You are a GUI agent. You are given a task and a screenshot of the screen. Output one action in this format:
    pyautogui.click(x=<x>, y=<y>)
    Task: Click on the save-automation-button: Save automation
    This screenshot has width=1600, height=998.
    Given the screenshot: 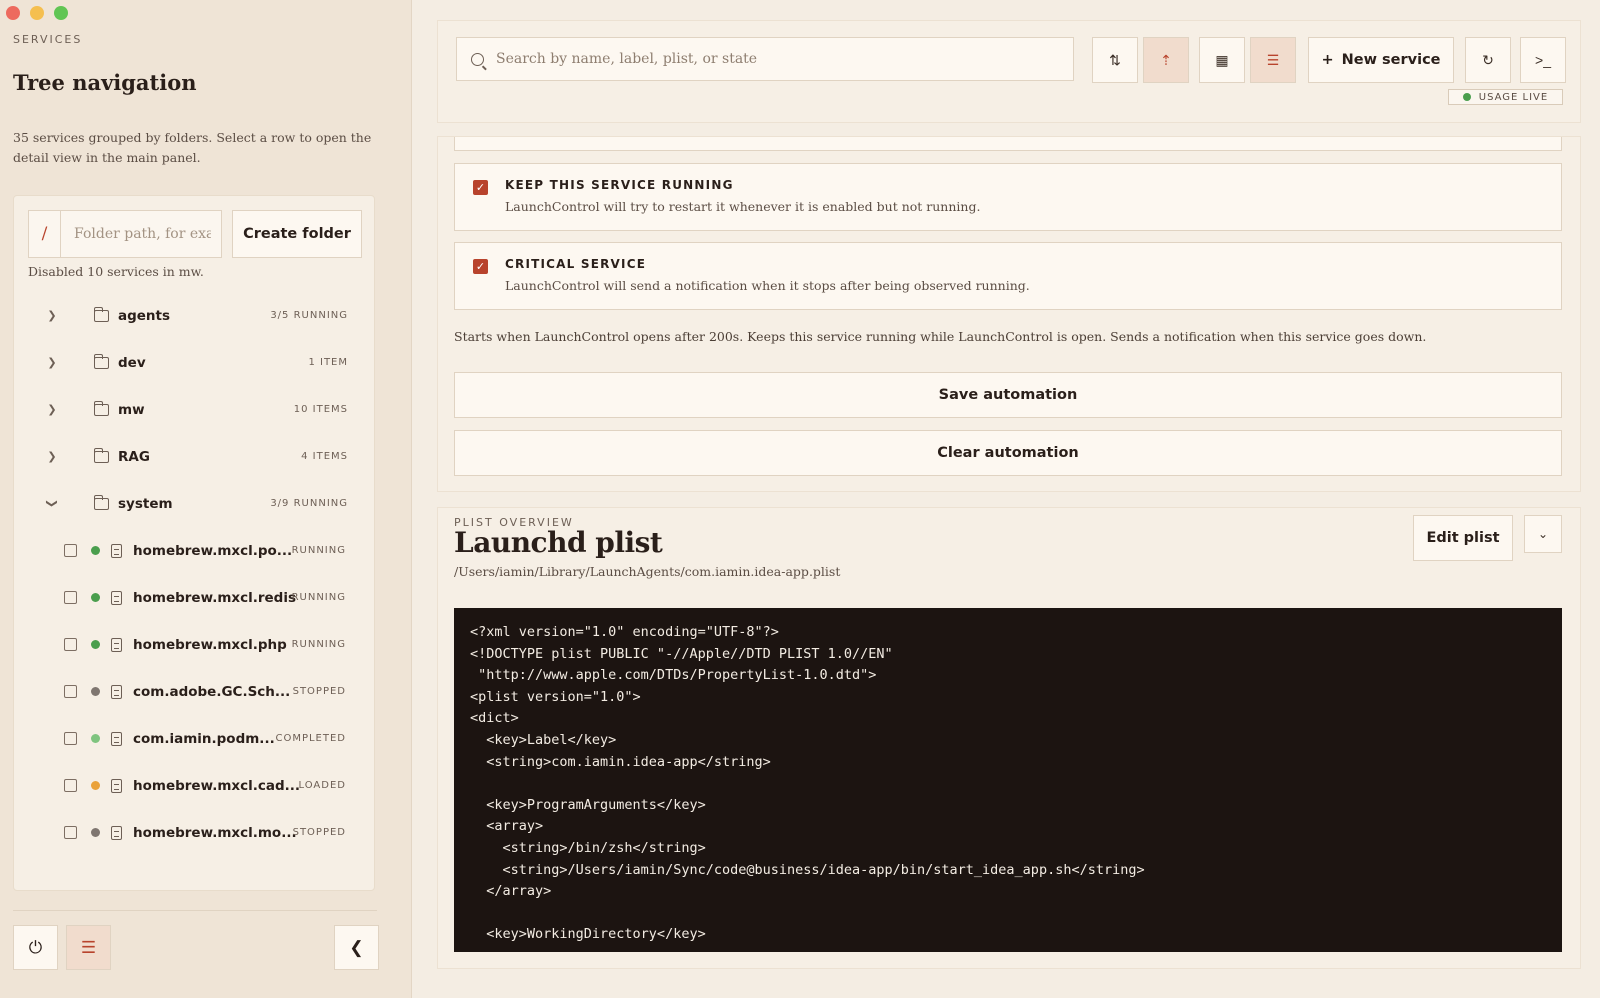 What is the action you would take?
    pyautogui.click(x=1008, y=395)
    